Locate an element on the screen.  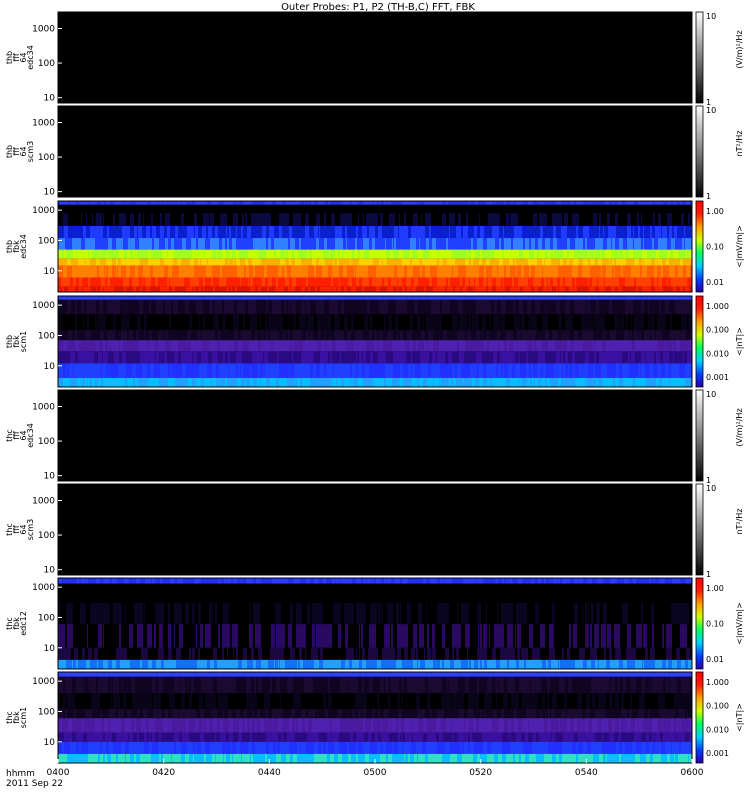
y-tick-label: 10 is located at coordinates (50, 99).